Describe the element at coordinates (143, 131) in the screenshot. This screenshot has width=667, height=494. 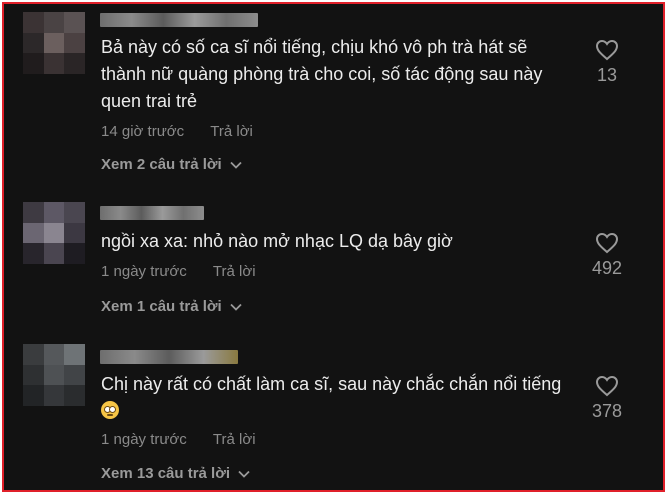
I see `comment-time: 14 giờ trước` at that location.